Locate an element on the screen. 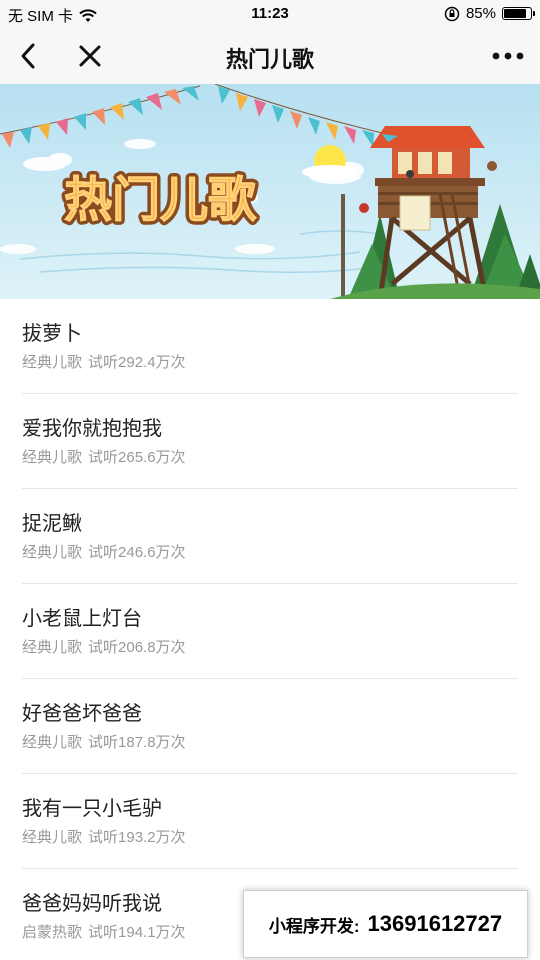 This screenshot has width=540, height=960. song-list-item: 拔萝卜经典儿歌 试听292.4万次 is located at coordinates (270, 346).